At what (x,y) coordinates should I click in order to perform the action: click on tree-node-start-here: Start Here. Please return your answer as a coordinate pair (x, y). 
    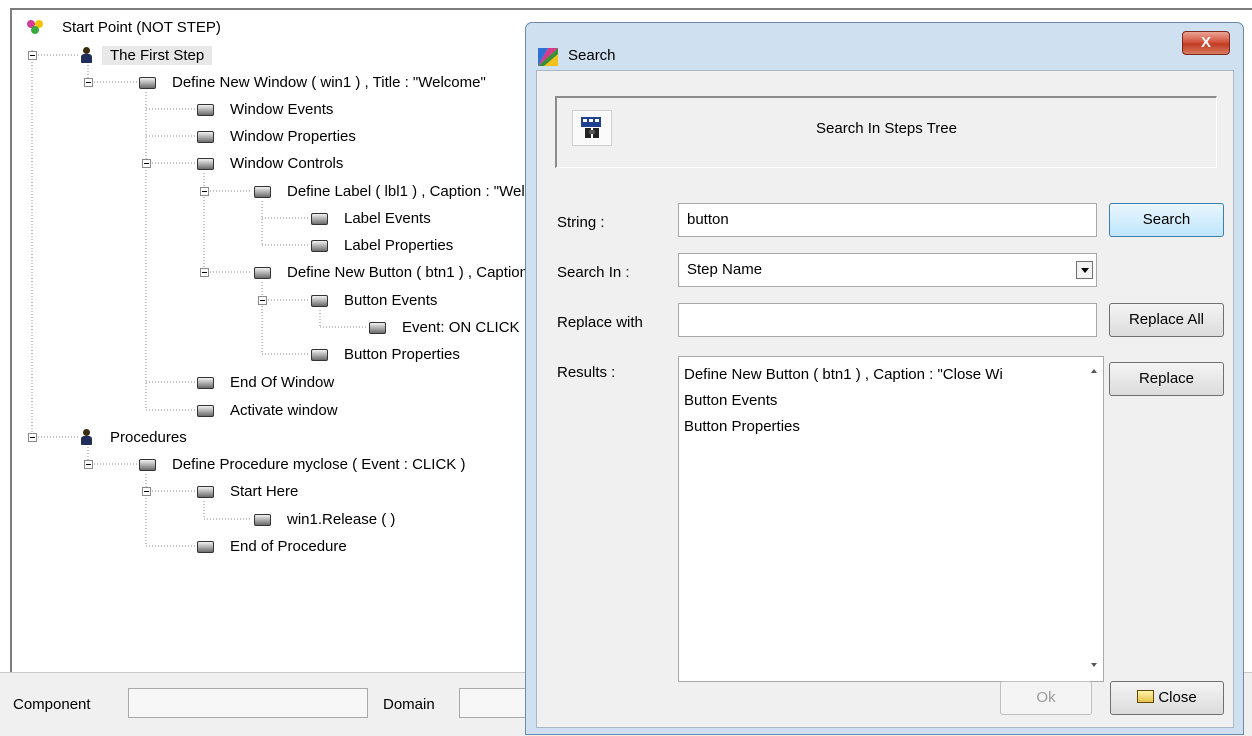
    Looking at the image, I should click on (246, 491).